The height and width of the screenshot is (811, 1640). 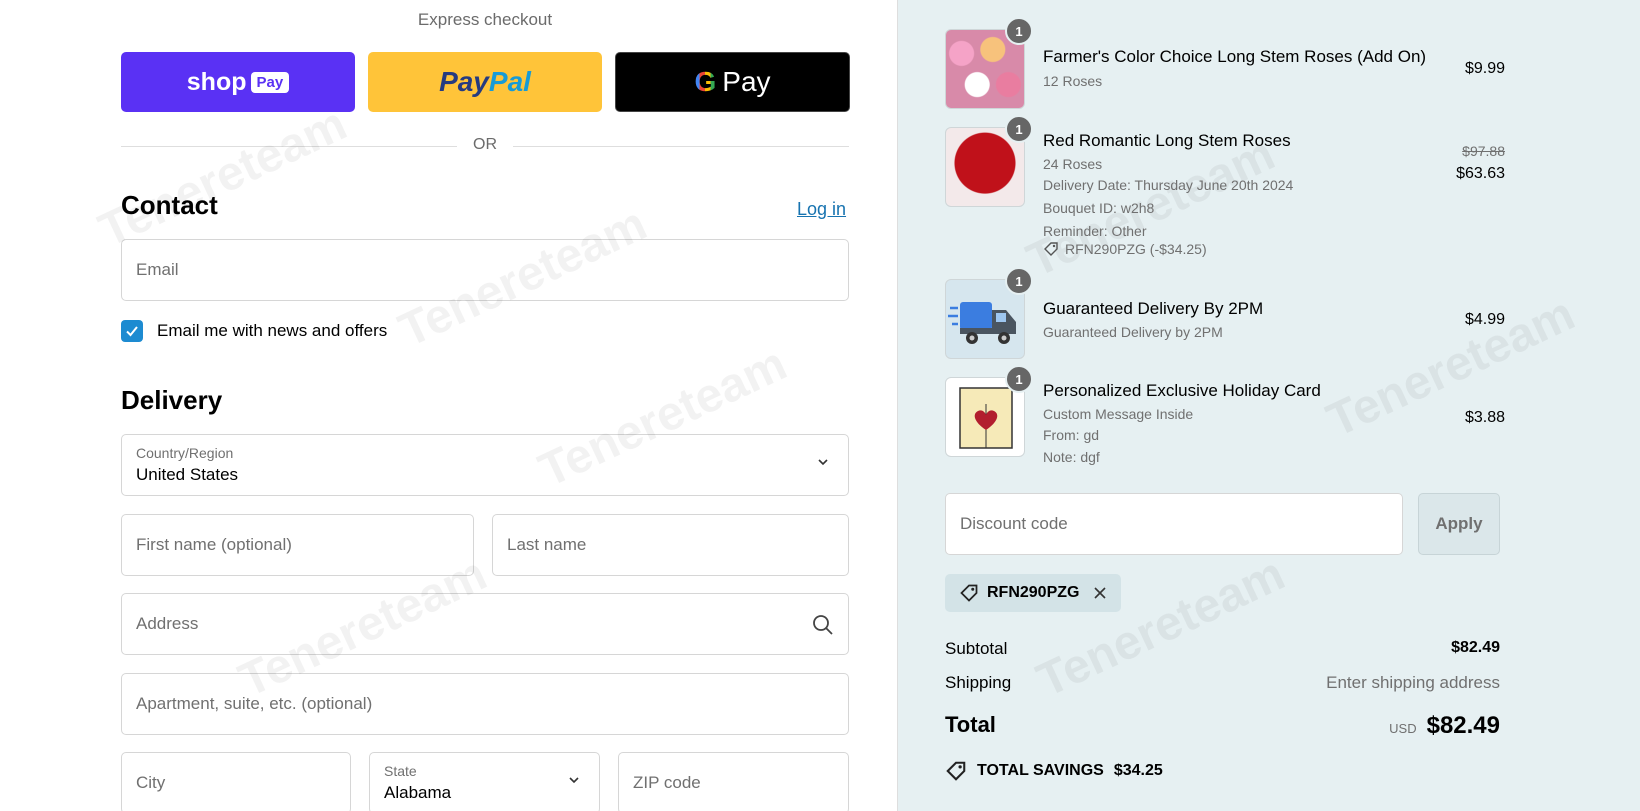 What do you see at coordinates (509, 81) in the screenshot?
I see `paypal-logo-part2: Pal` at bounding box center [509, 81].